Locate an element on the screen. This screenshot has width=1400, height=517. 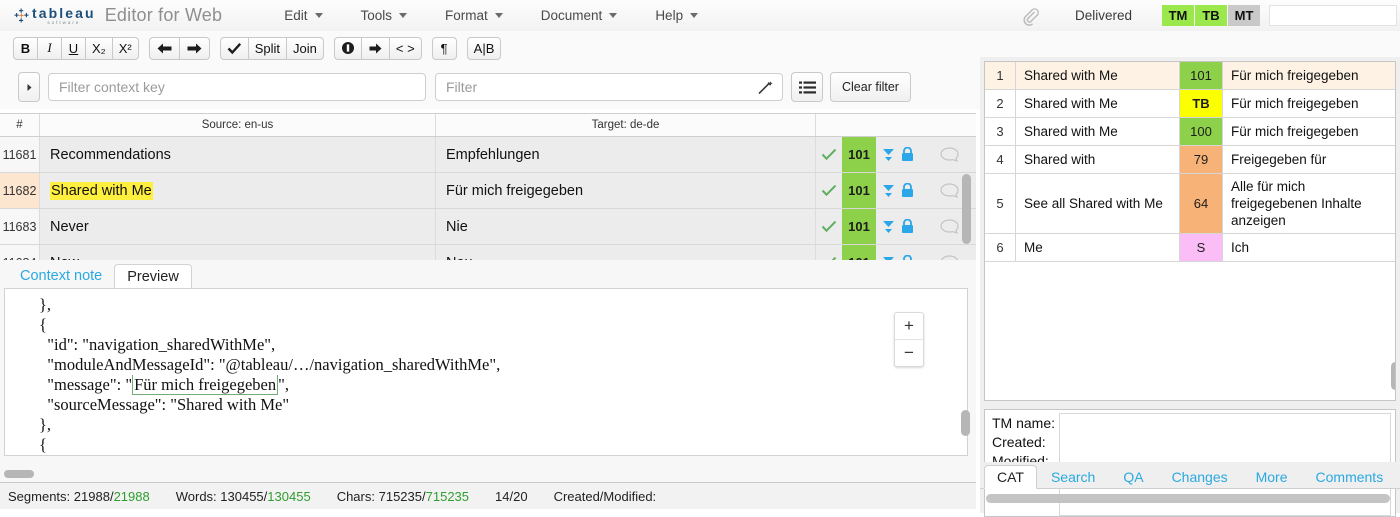
compare-button: A|B is located at coordinates (484, 48).